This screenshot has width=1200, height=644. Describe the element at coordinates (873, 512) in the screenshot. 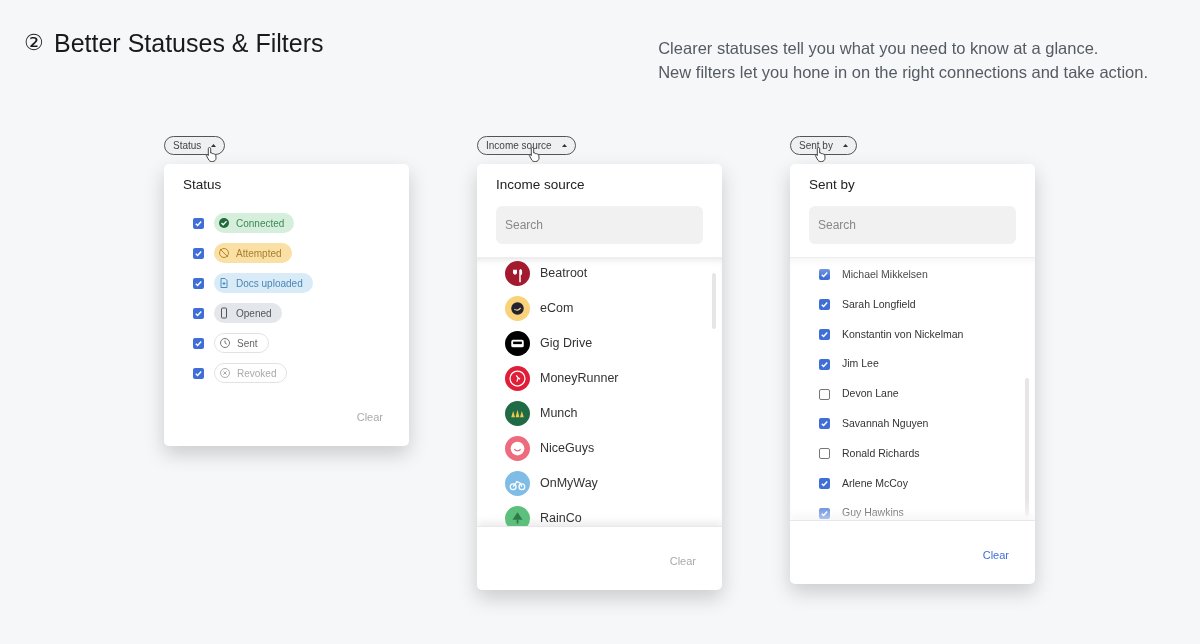

I see `person-name: Guy Hawkins` at that location.